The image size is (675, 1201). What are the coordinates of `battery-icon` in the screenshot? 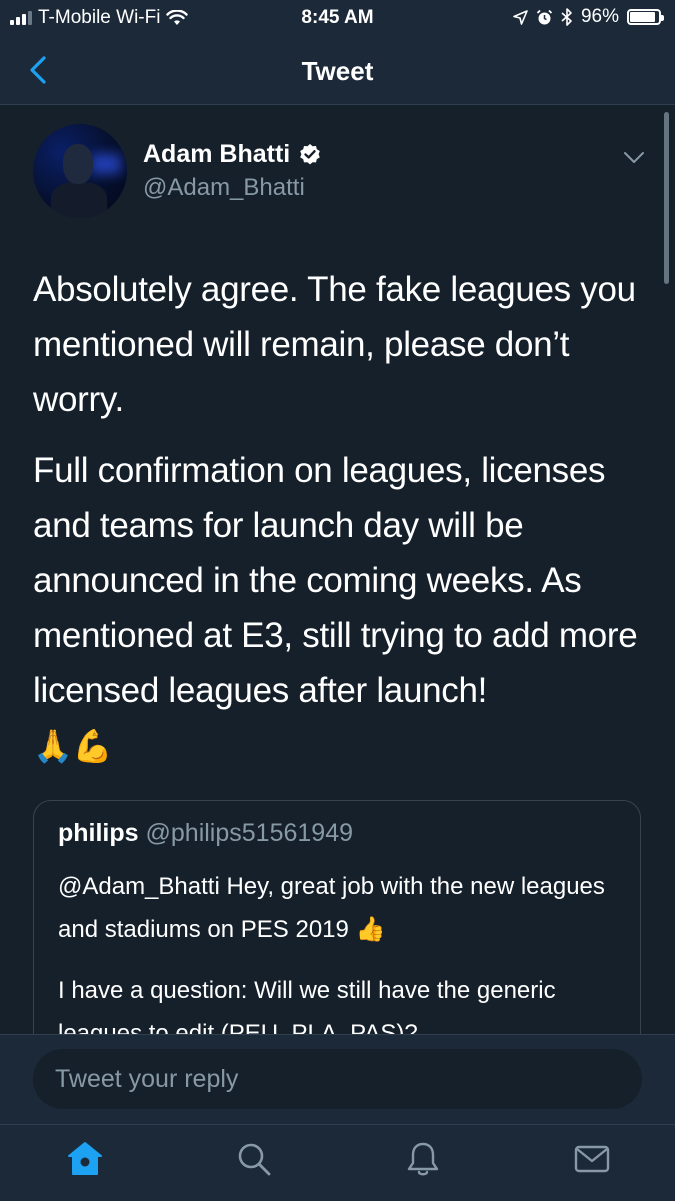 It's located at (645, 17).